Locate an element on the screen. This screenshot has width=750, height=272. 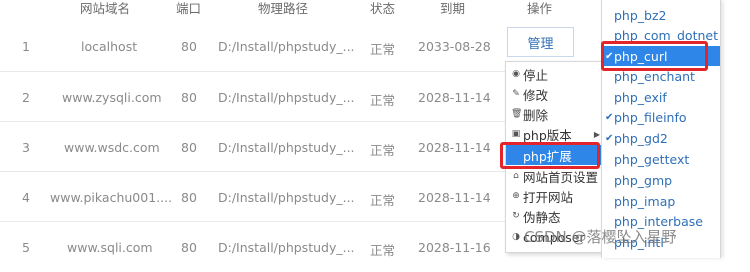
menu-item-label: 打开网站 is located at coordinates (548, 197).